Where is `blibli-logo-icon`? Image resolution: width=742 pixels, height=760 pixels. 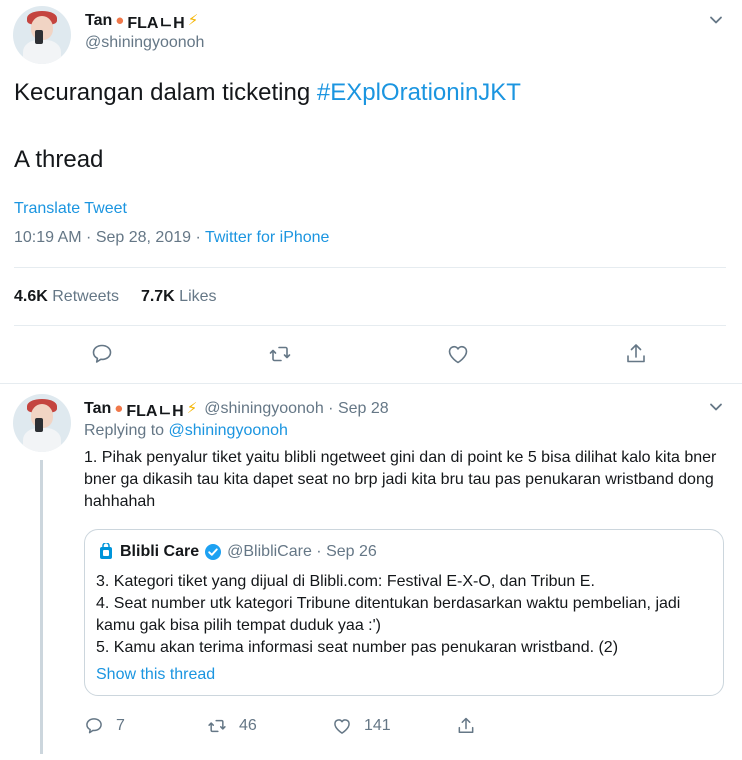 blibli-logo-icon is located at coordinates (106, 551).